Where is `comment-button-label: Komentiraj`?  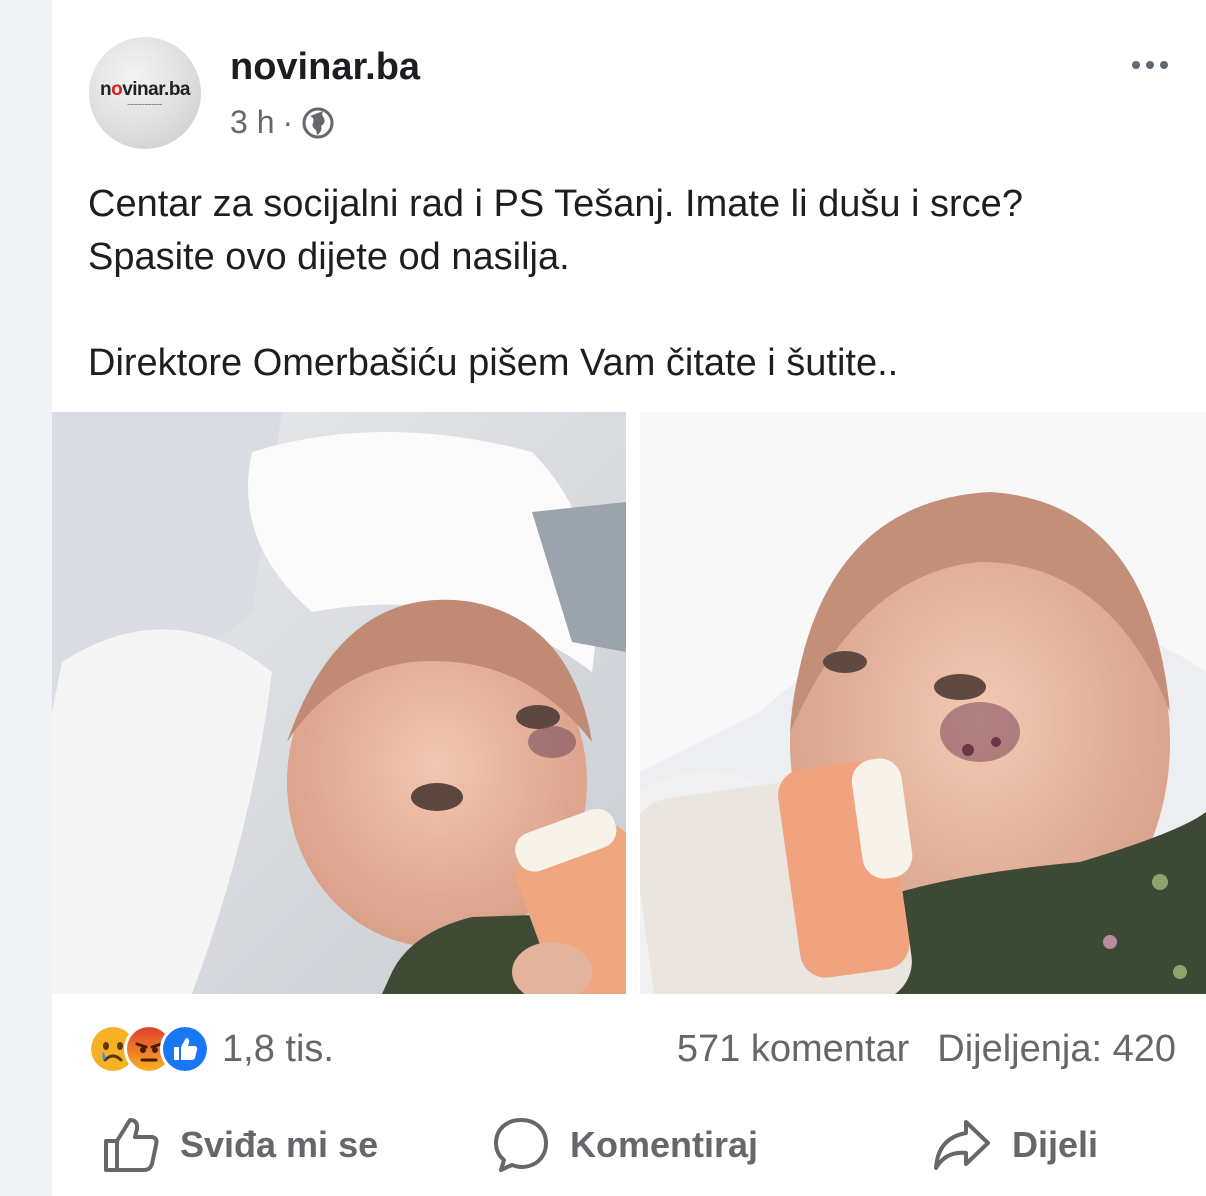
comment-button-label: Komentiraj is located at coordinates (664, 1144).